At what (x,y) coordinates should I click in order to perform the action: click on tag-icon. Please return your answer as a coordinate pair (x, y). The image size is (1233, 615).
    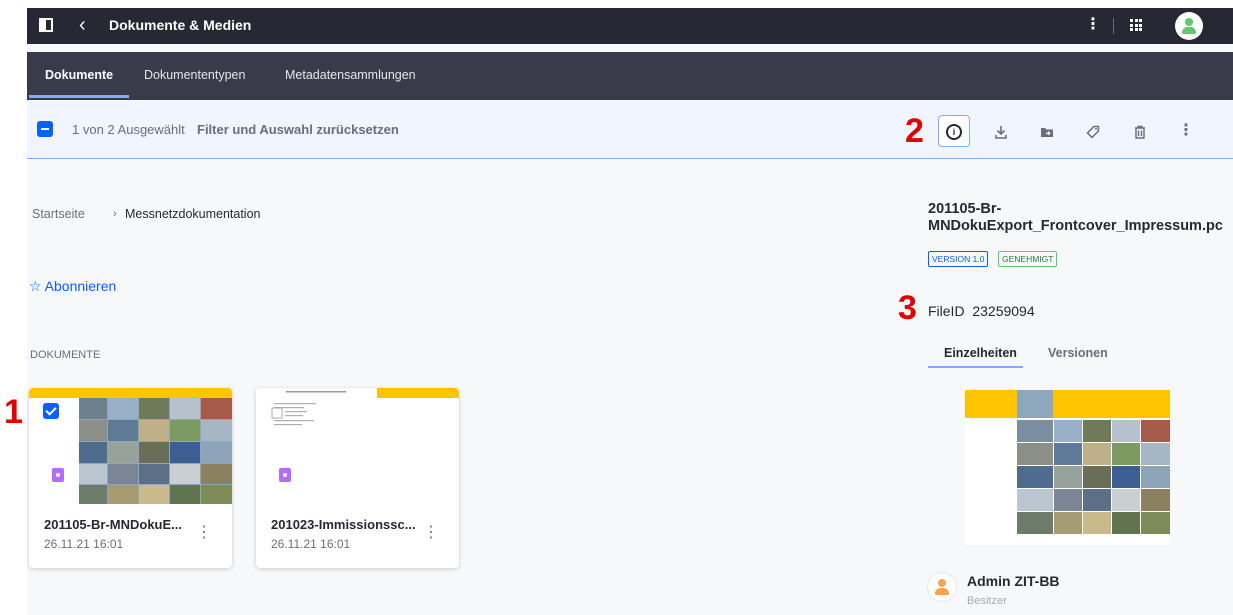
    Looking at the image, I should click on (1093, 132).